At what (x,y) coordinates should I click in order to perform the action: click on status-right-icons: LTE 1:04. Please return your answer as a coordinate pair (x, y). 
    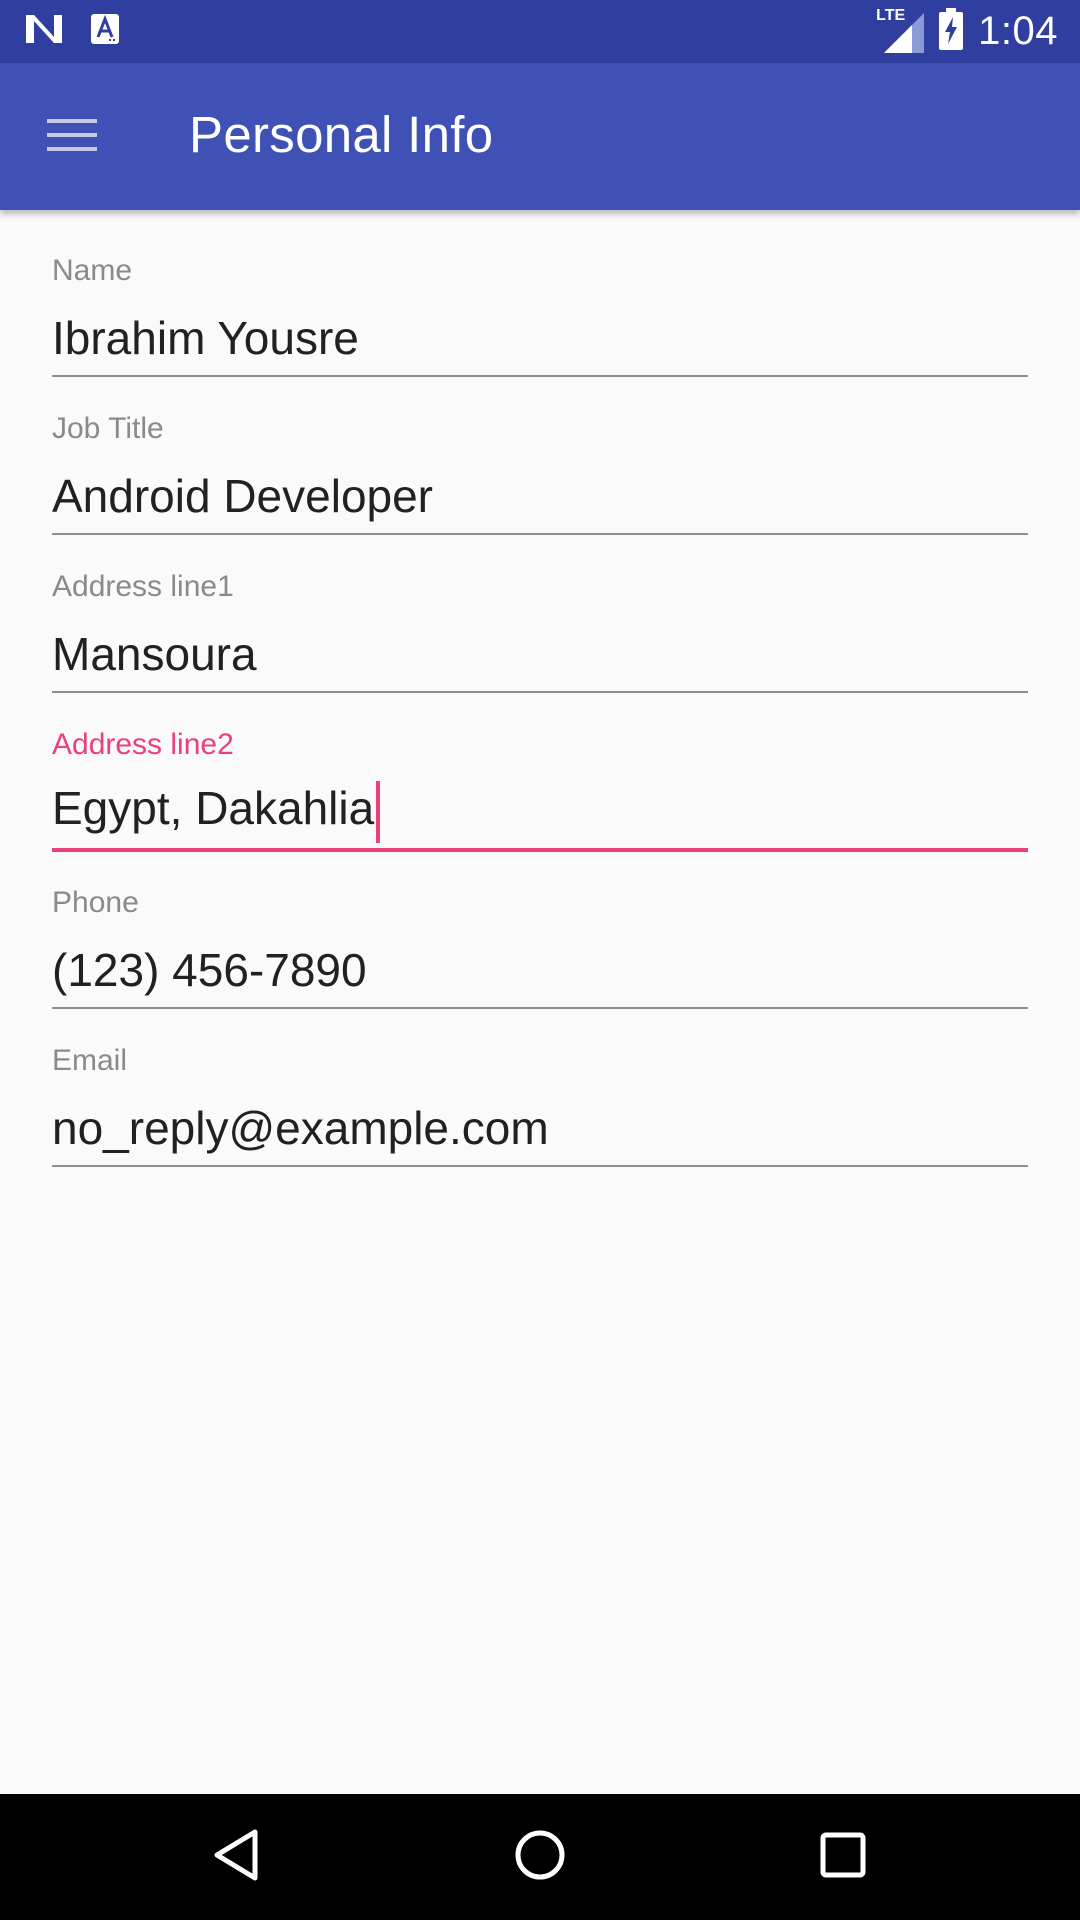
    Looking at the image, I should click on (967, 31).